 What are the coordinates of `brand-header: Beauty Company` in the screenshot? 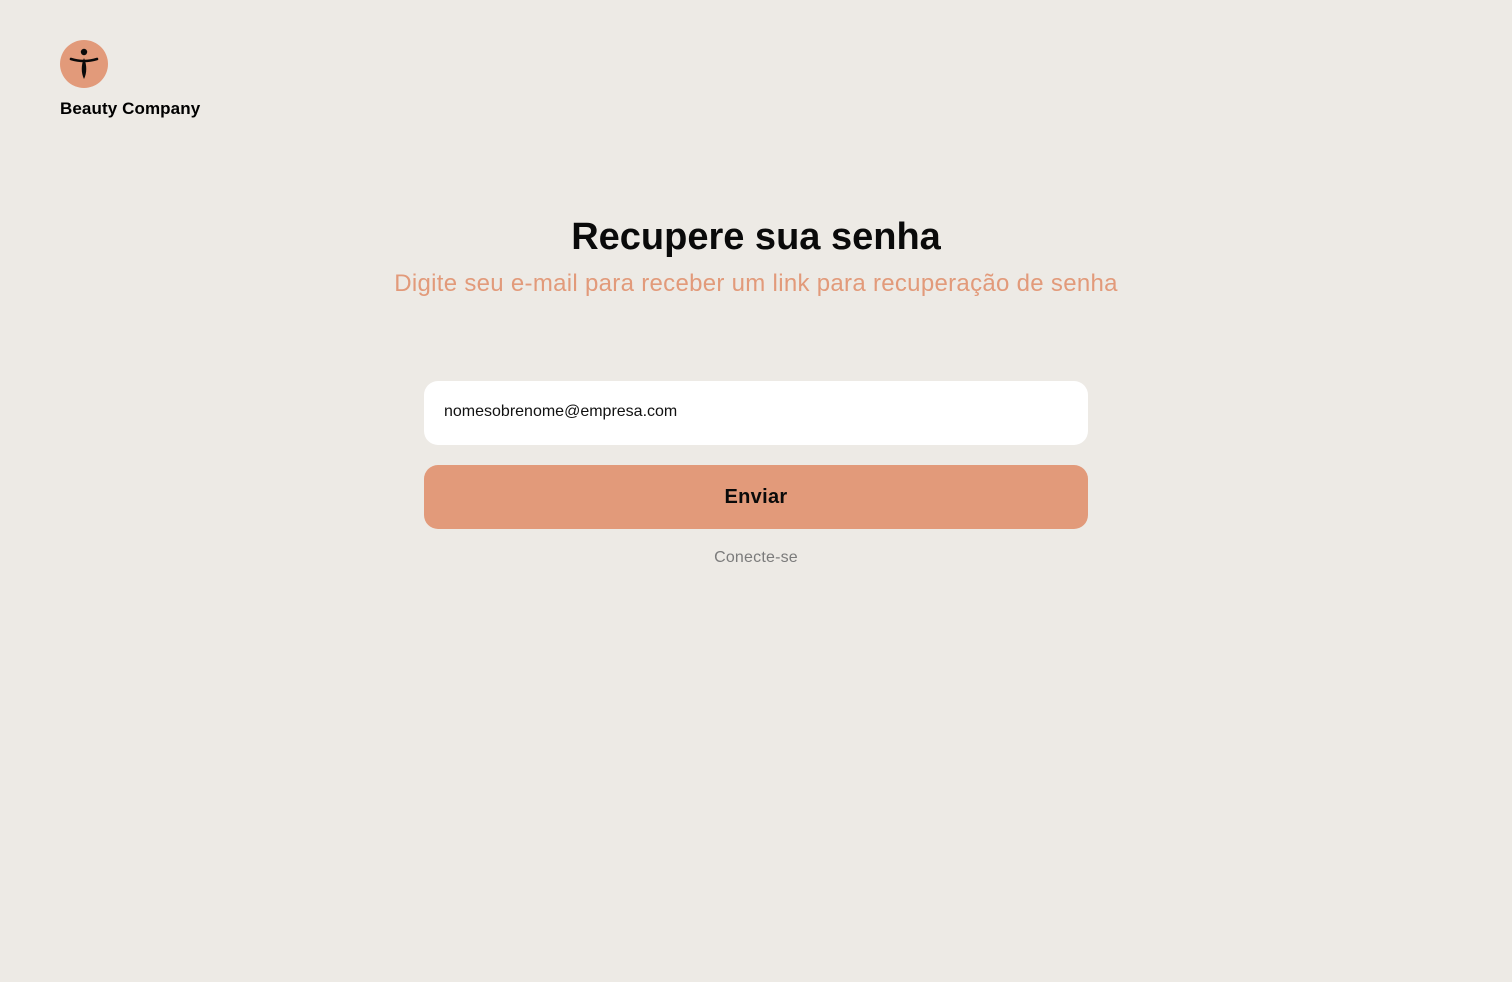 It's located at (130, 79).